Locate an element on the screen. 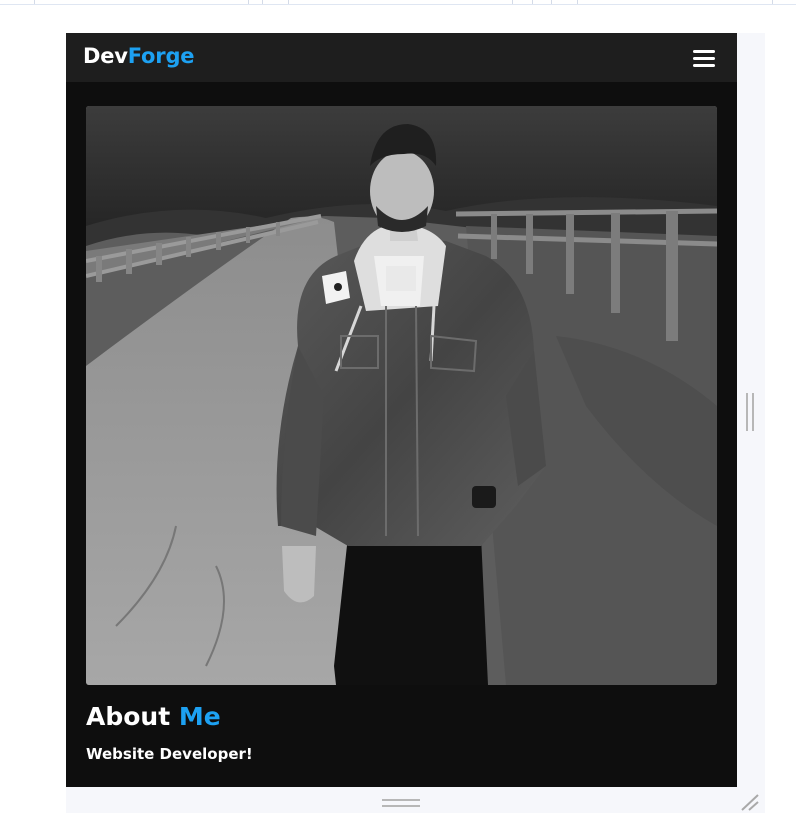  brand-logo: DevForge is located at coordinates (139, 56).